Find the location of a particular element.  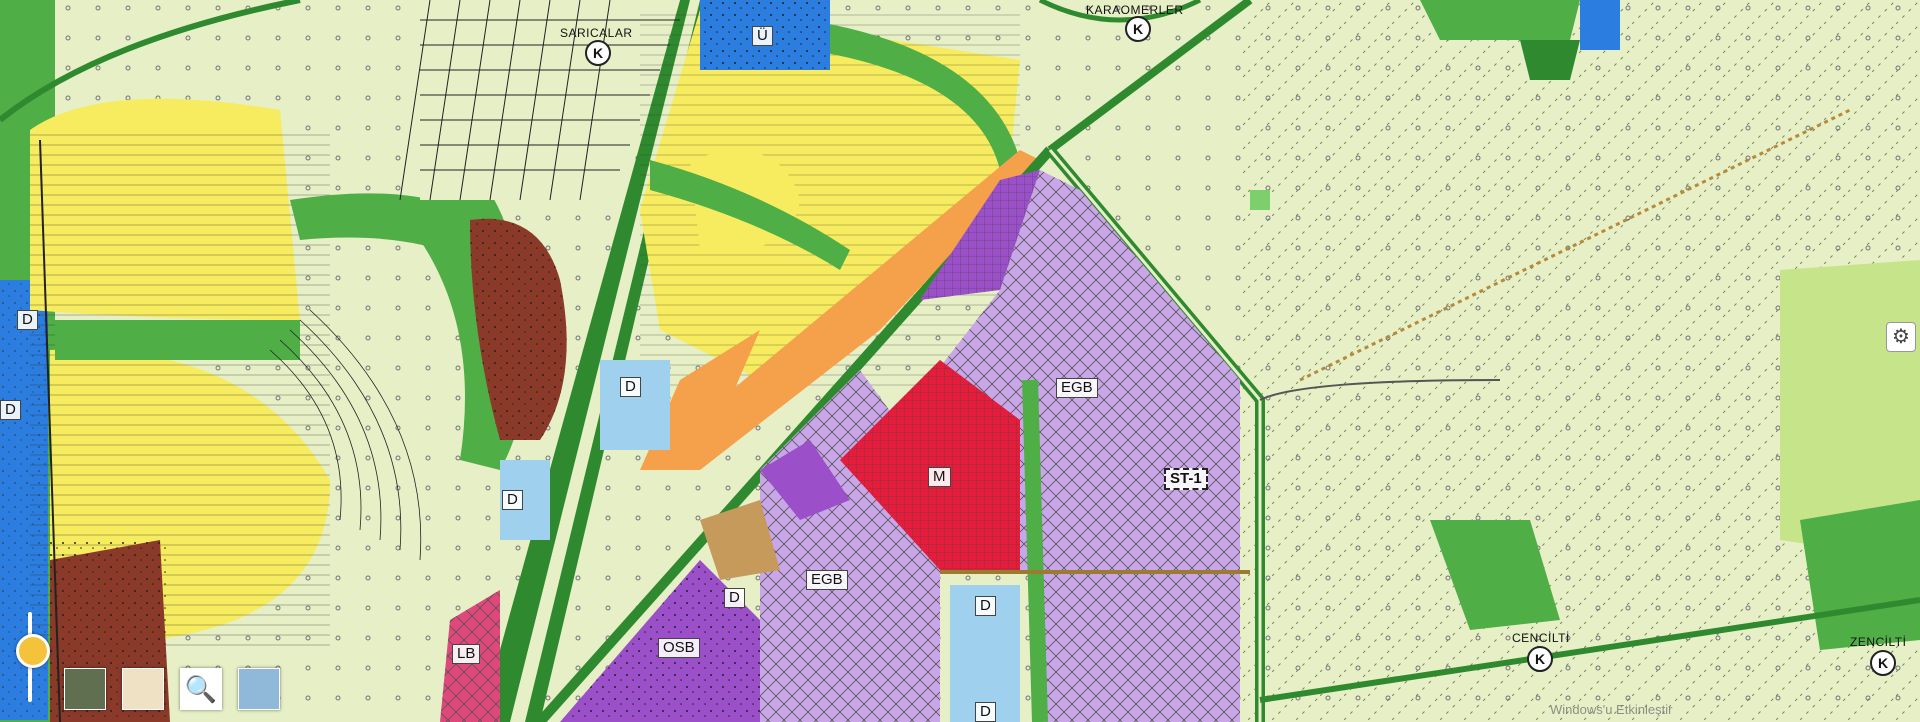

k-marker-cencilti-2: K is located at coordinates (1883, 663).